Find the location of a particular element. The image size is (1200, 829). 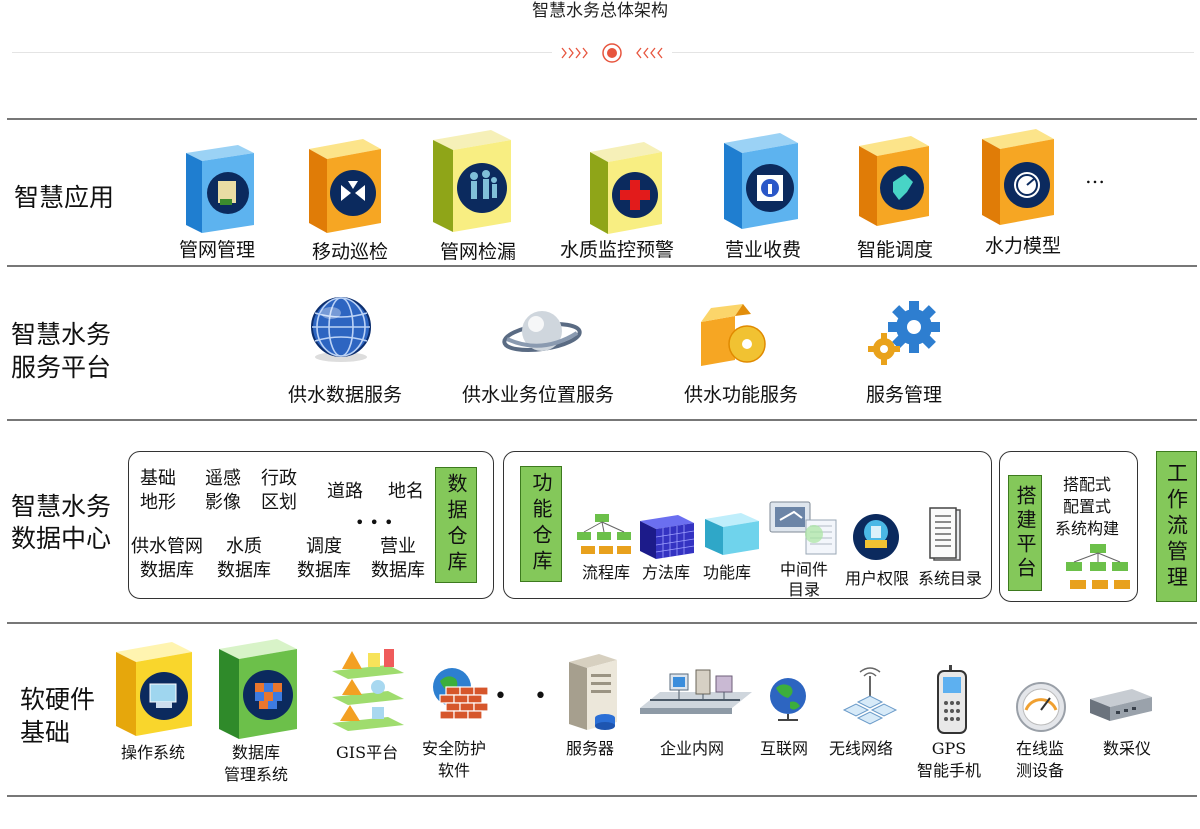

row-label-service-2: 服务平台 is located at coordinates (61, 367).